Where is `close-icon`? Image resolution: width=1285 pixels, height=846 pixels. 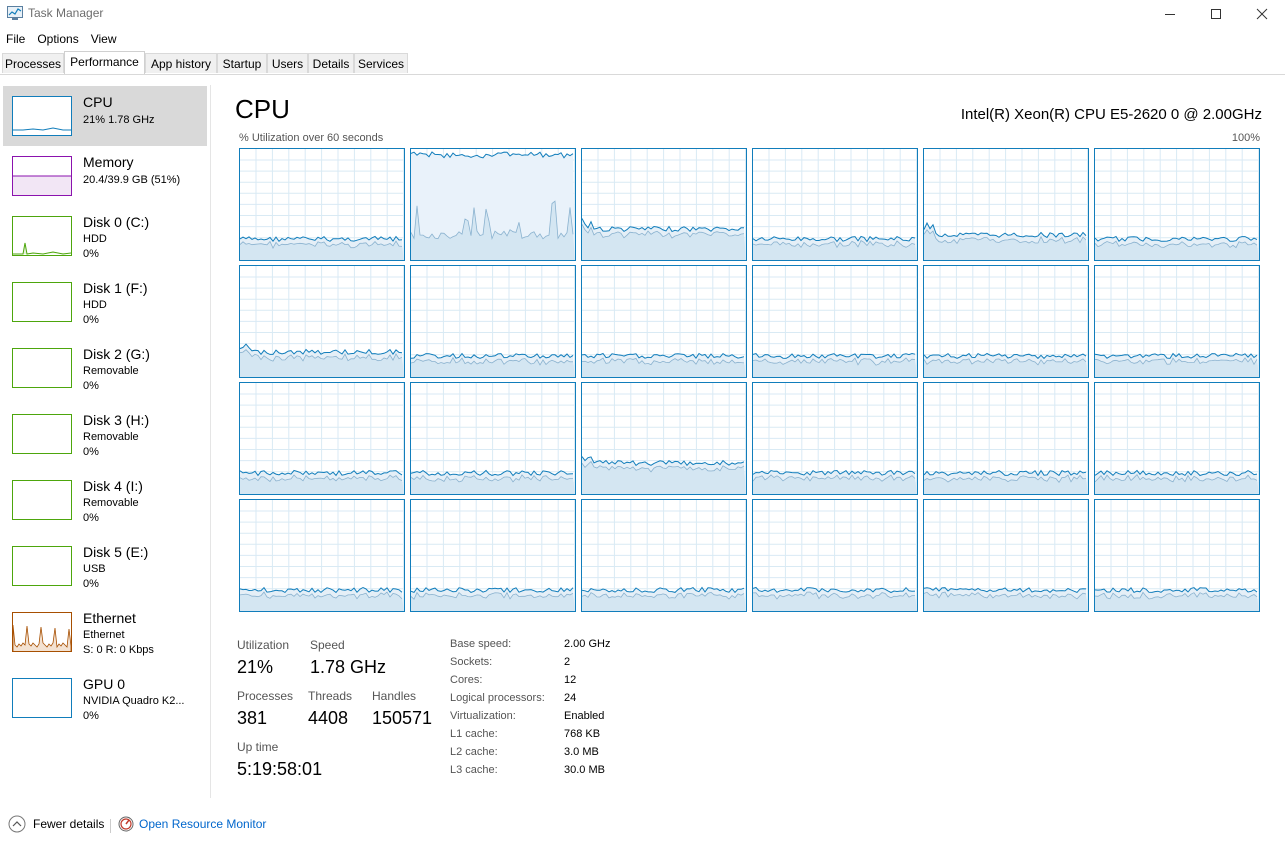 close-icon is located at coordinates (1262, 14).